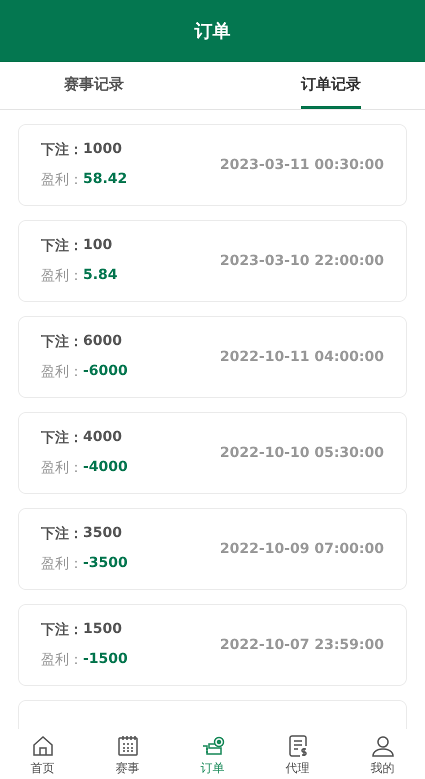  Describe the element at coordinates (105, 180) in the screenshot. I see `profit-amount: 58.42` at that location.